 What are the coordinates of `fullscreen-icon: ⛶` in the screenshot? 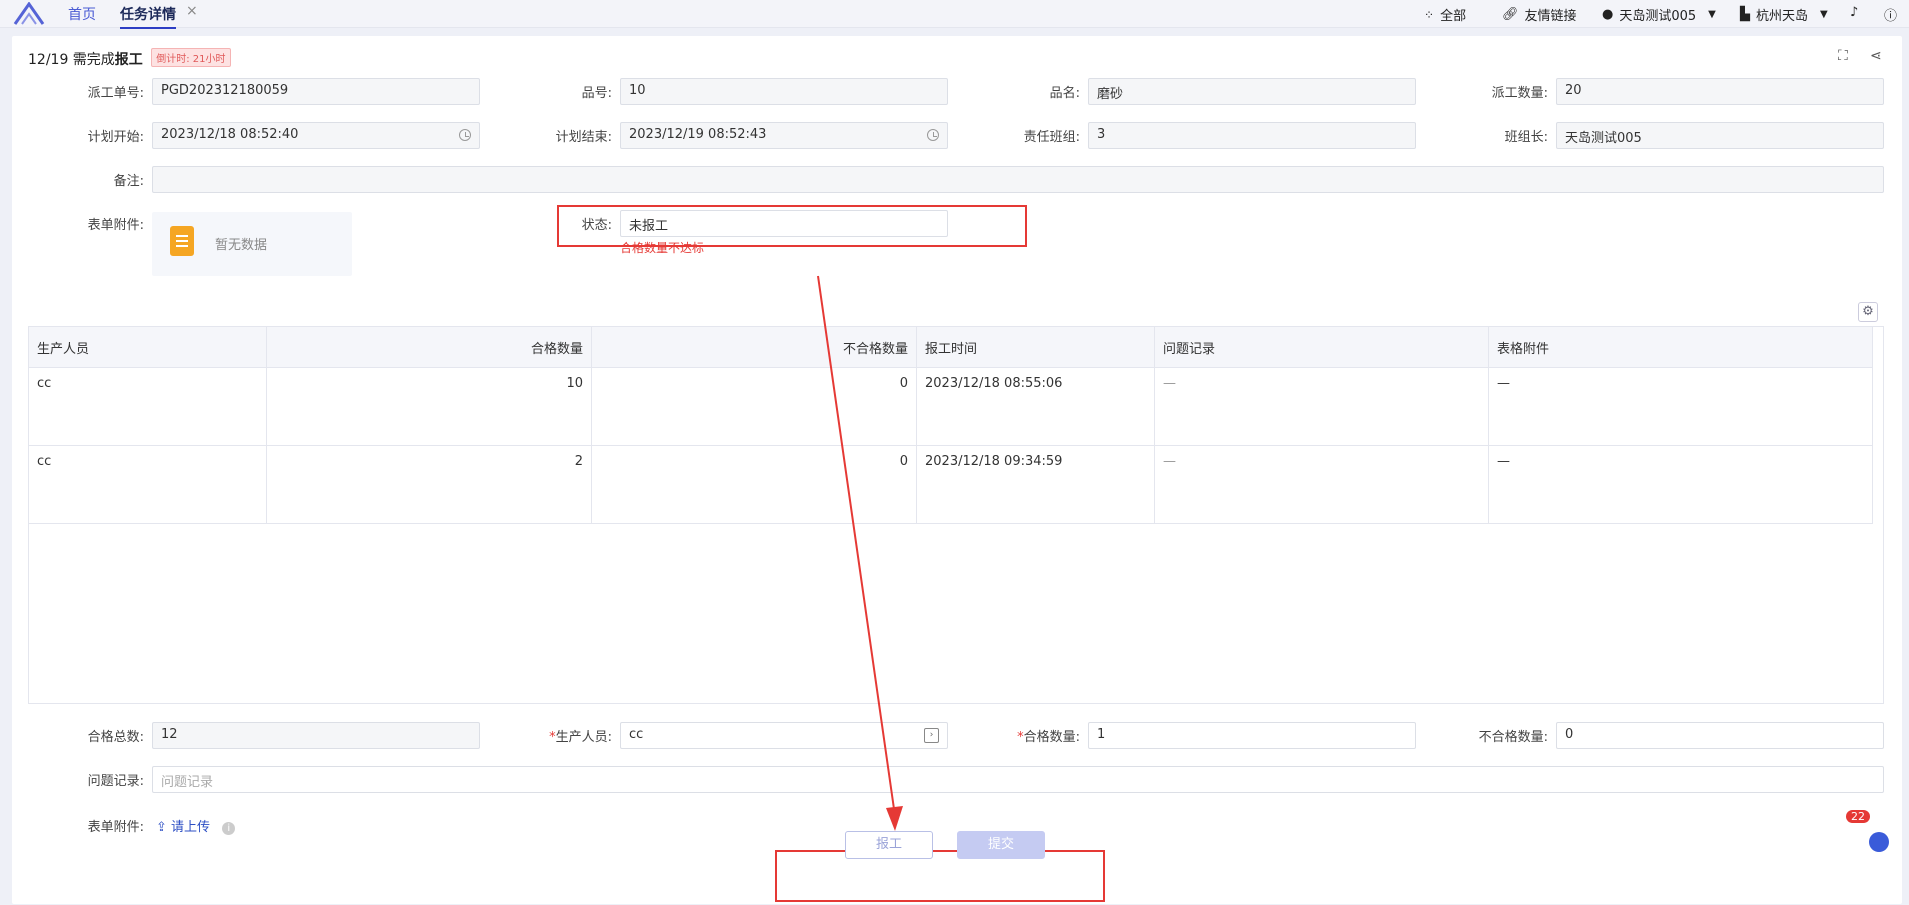 It's located at (1846, 56).